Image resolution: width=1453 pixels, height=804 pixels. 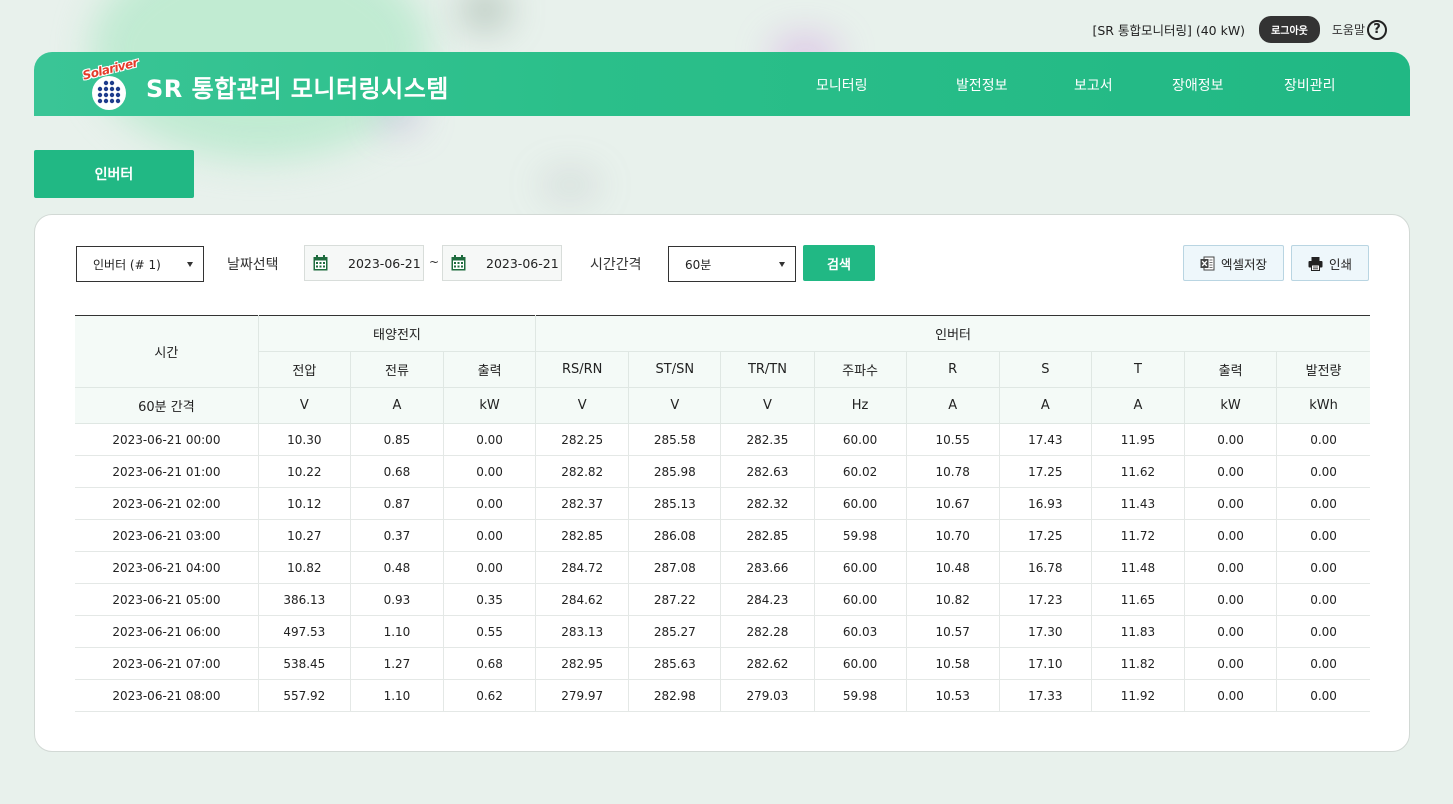 What do you see at coordinates (860, 631) in the screenshot?
I see `value-cell: 60.03` at bounding box center [860, 631].